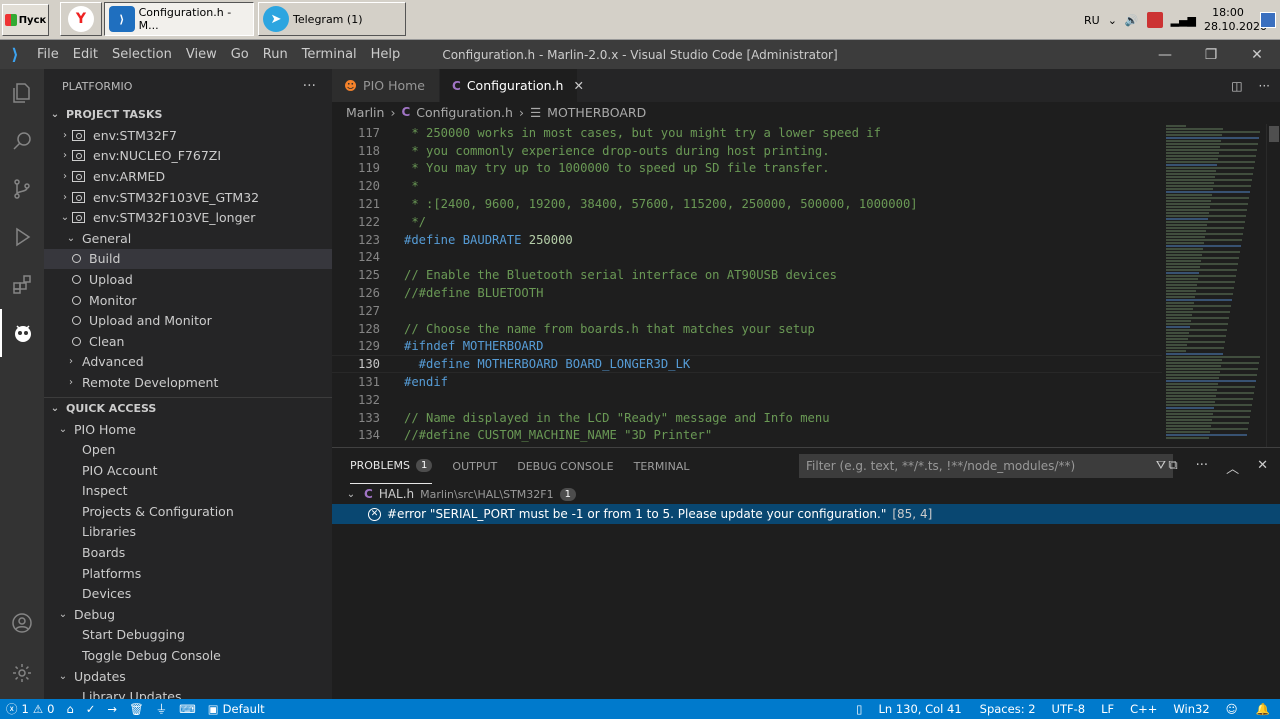 This screenshot has height=719, width=1280. Describe the element at coordinates (512, 85) in the screenshot. I see `tab-configuration-h: C Configuration.h ✕` at that location.